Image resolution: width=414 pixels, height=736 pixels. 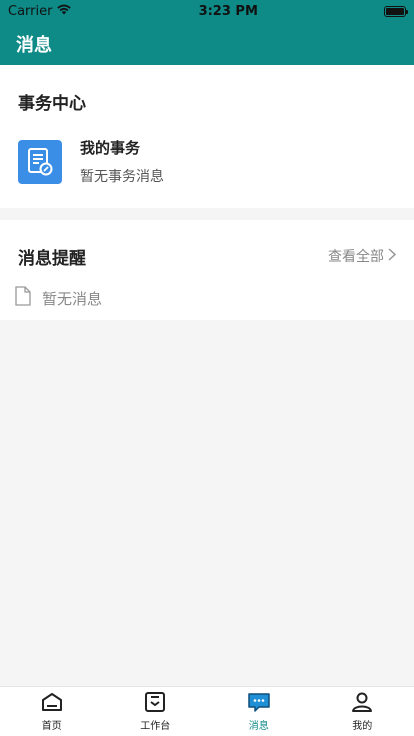 What do you see at coordinates (110, 148) in the screenshot?
I see `affair-title: 我的事务` at bounding box center [110, 148].